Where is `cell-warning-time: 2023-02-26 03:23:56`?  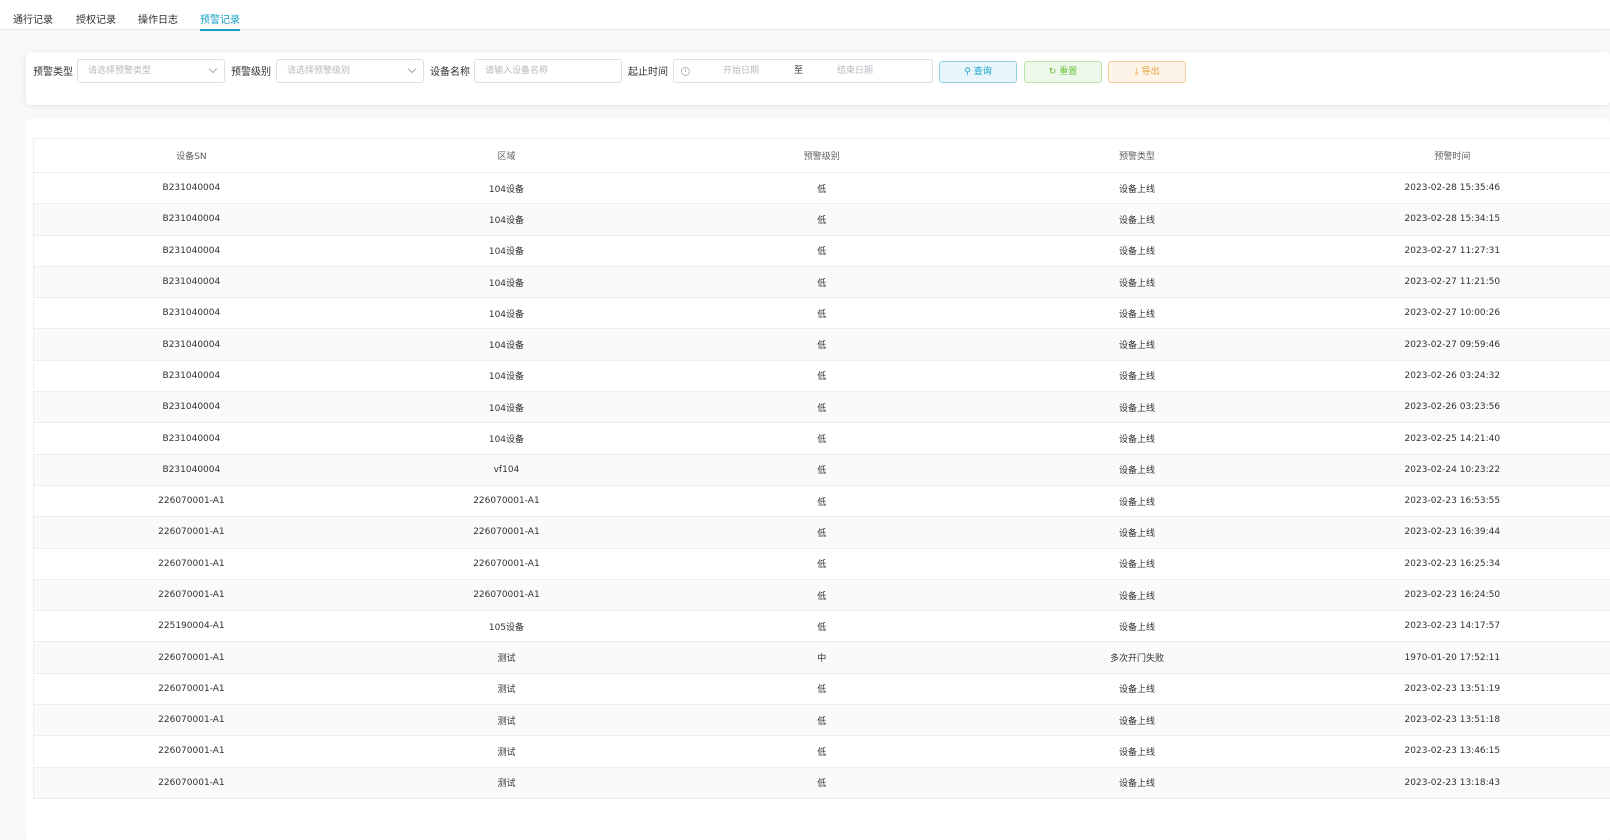 cell-warning-time: 2023-02-26 03:23:56 is located at coordinates (1452, 407).